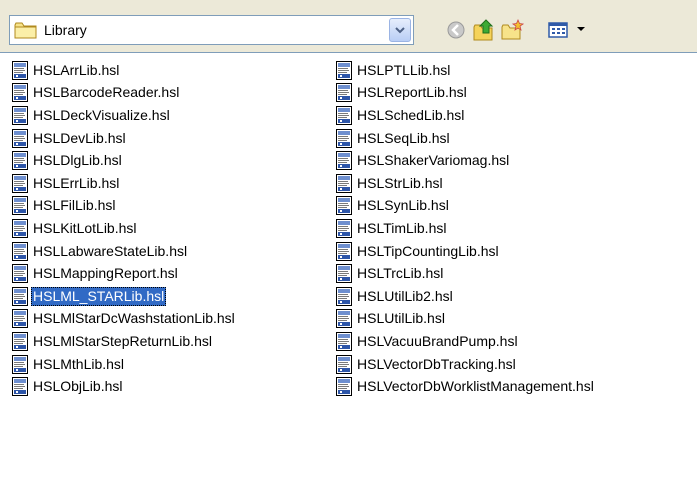  I want to click on file-name: HSLSynLib.hsl, so click(403, 205).